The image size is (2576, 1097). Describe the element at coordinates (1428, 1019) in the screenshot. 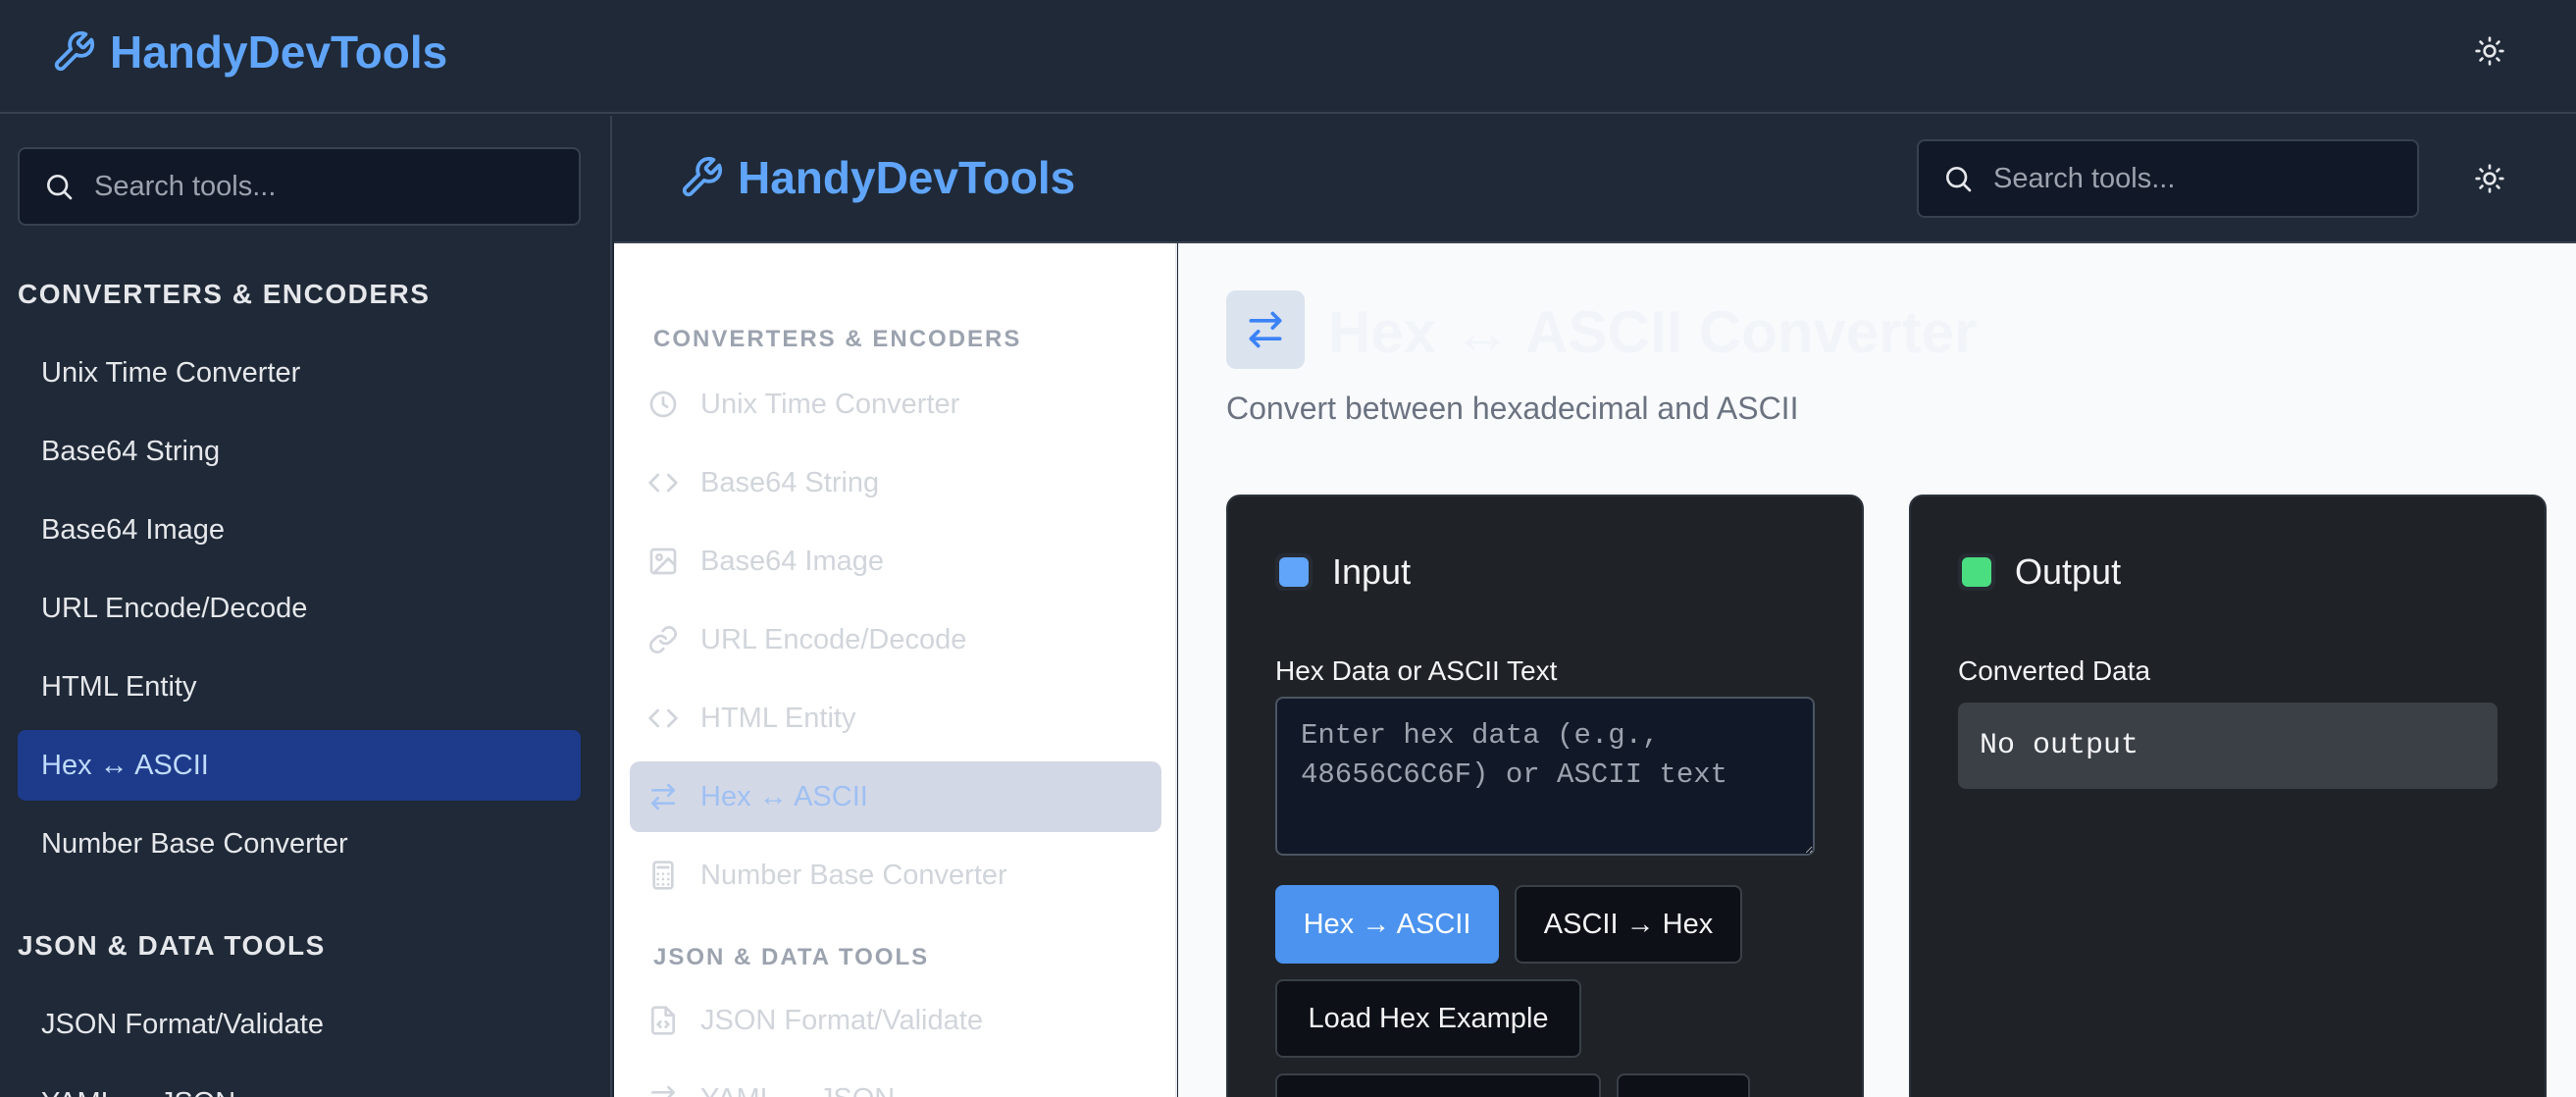

I see `load-hex-example-button: Load Hex Example` at that location.